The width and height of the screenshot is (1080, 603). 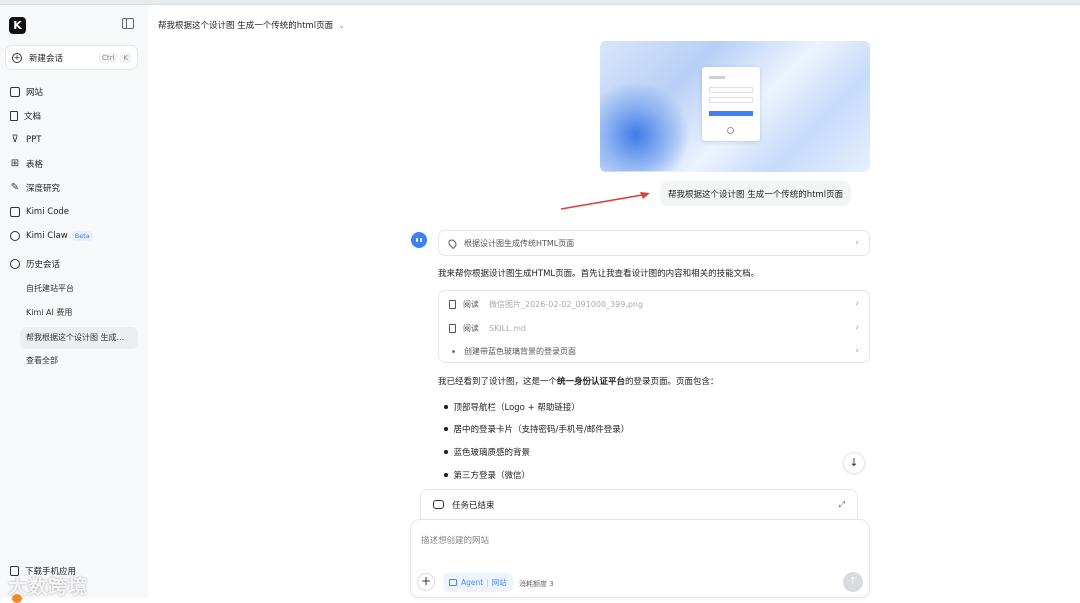 What do you see at coordinates (34, 140) in the screenshot?
I see `sidebar-item-label: PPT` at bounding box center [34, 140].